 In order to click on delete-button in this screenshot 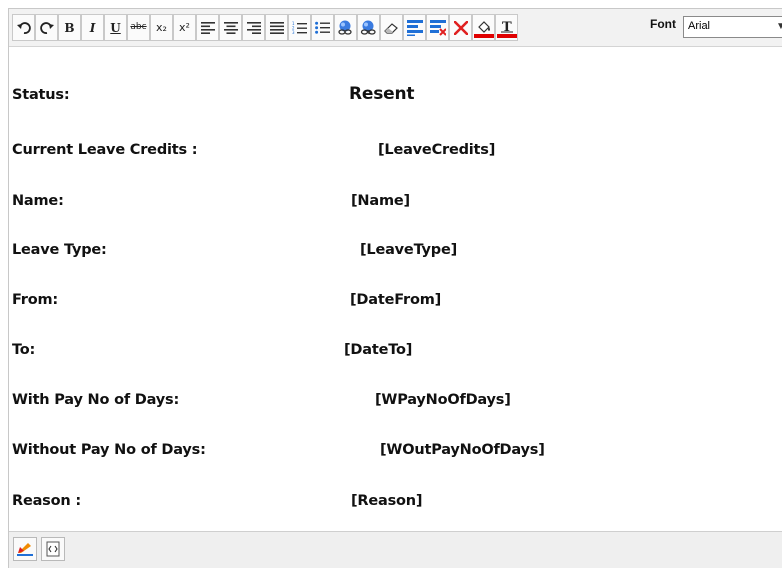, I will do `click(460, 27)`.